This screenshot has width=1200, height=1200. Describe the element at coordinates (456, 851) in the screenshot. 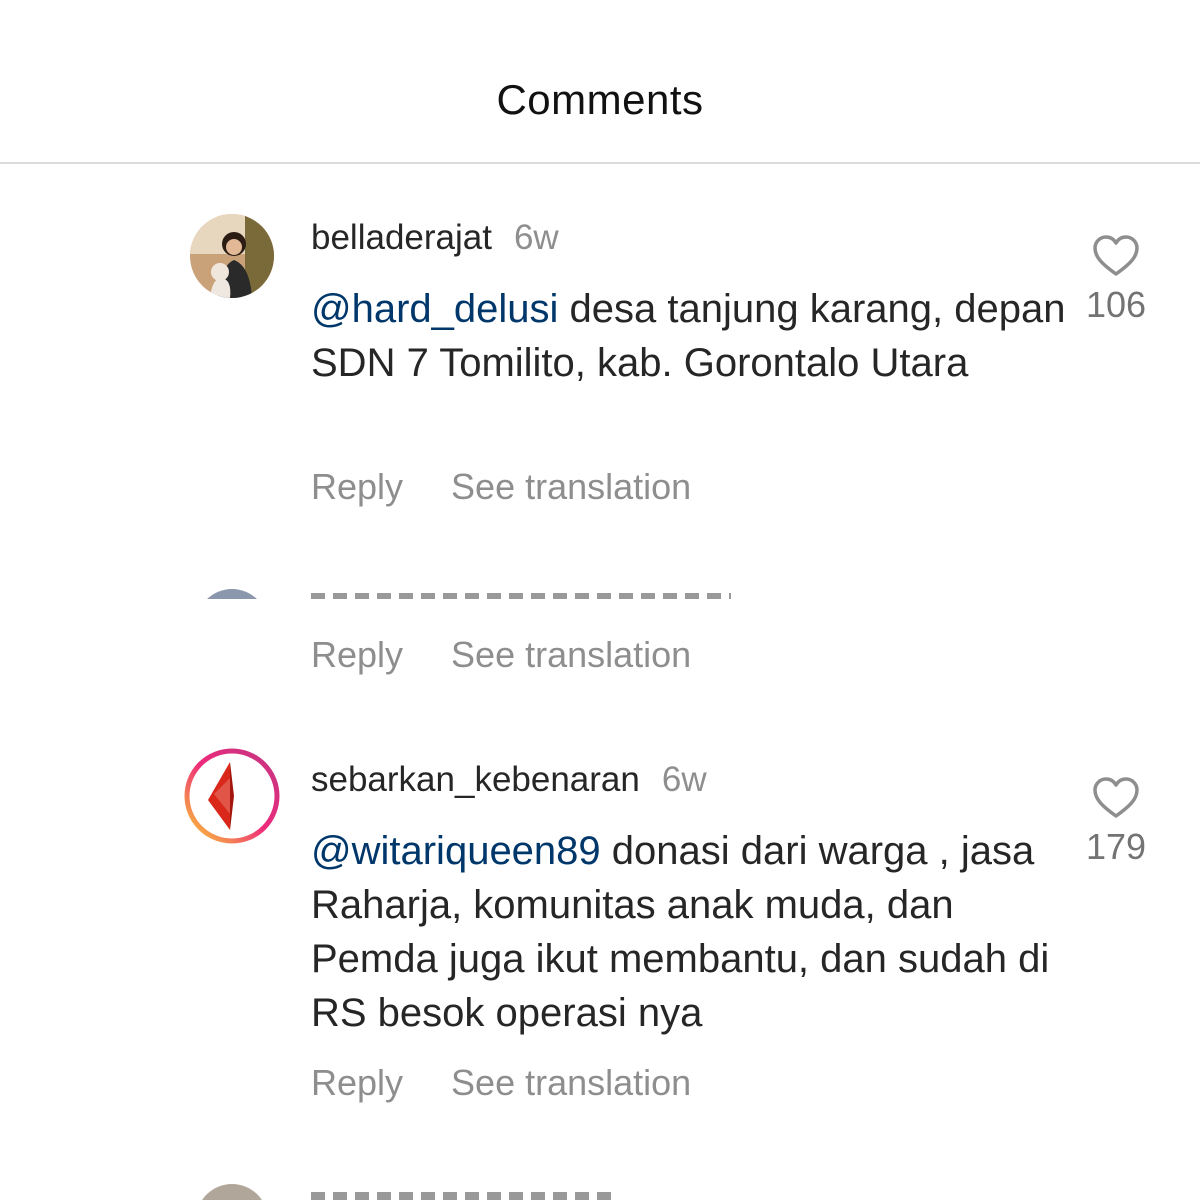

I see `mention-link: @witariqueen89` at that location.